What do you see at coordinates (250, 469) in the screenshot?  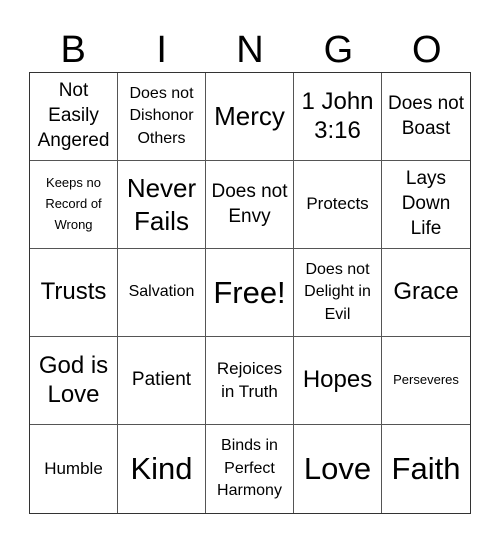 I see `bingo-cell: Binds in Perfect Harmony` at bounding box center [250, 469].